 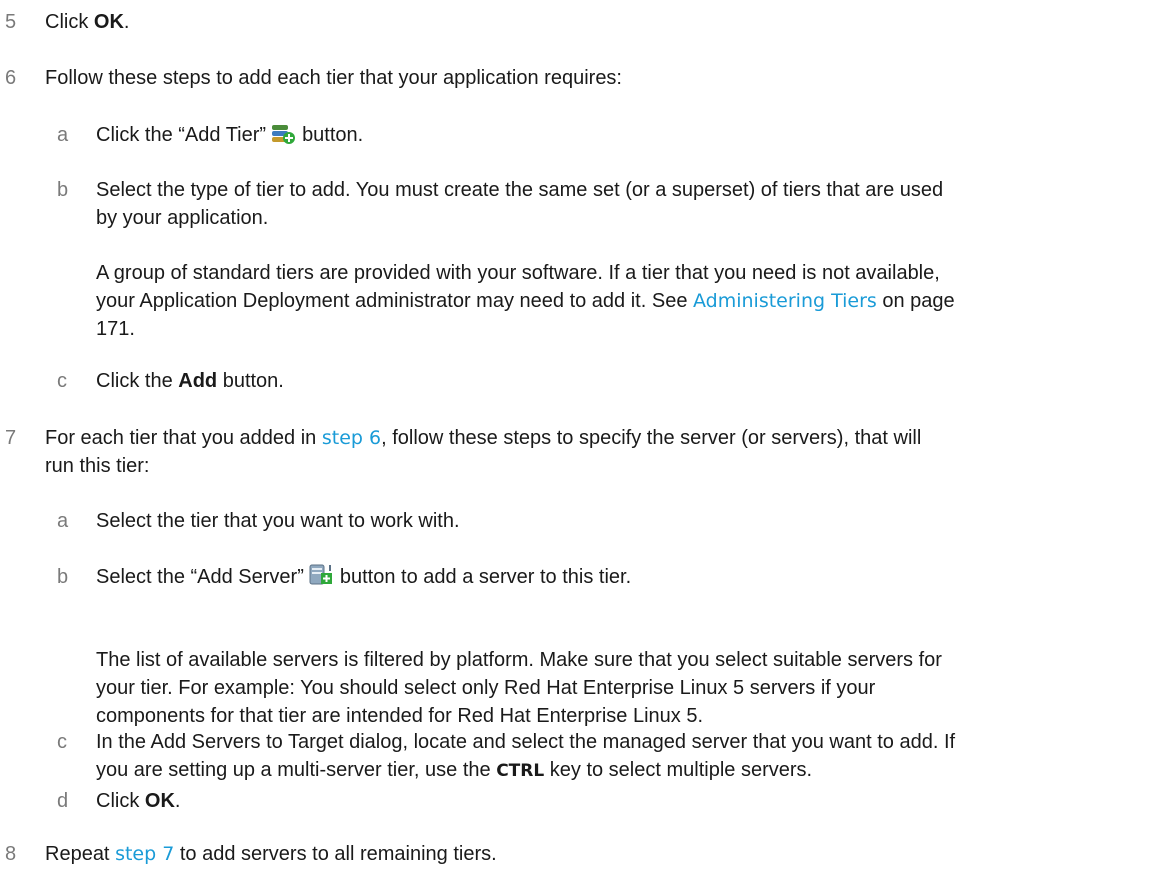 I want to click on add-tier-icon, so click(x=283, y=138).